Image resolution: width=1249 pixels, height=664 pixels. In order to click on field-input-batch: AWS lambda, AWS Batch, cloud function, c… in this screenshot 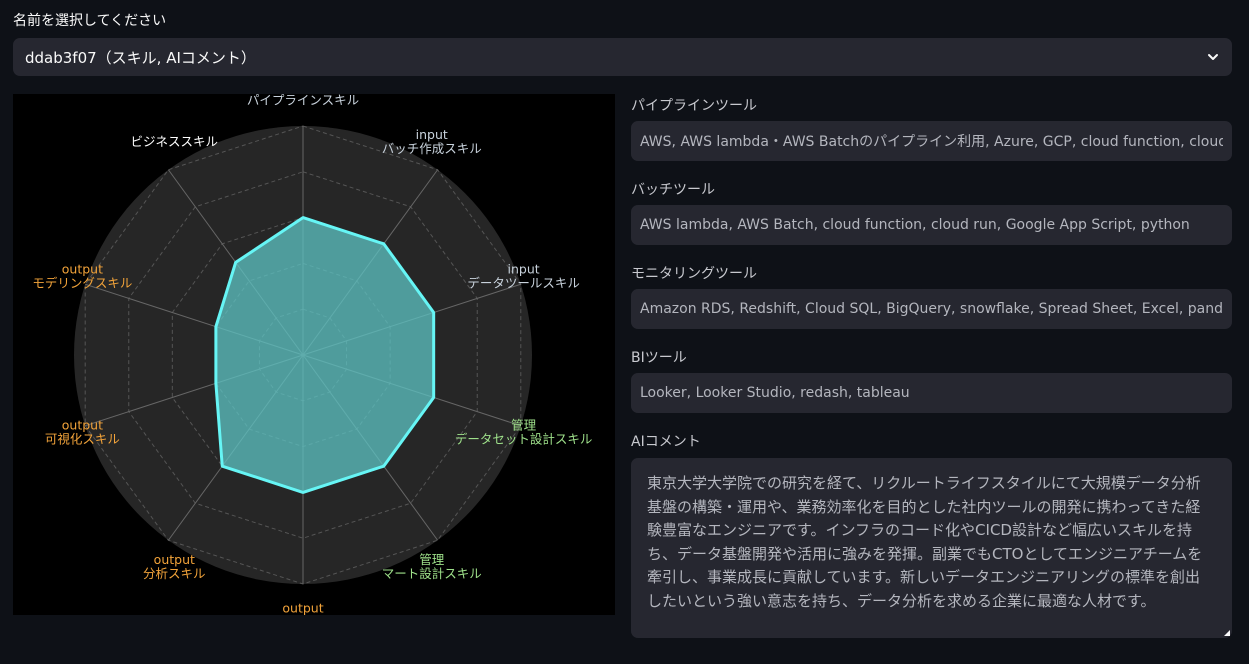, I will do `click(931, 225)`.